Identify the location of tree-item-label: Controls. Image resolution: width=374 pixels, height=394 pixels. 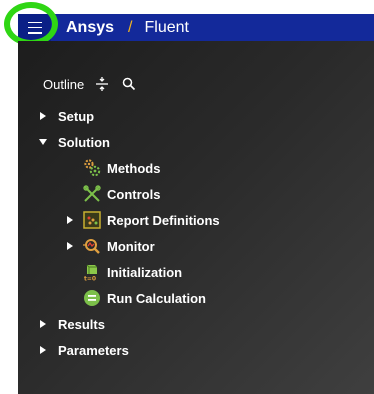
(134, 194).